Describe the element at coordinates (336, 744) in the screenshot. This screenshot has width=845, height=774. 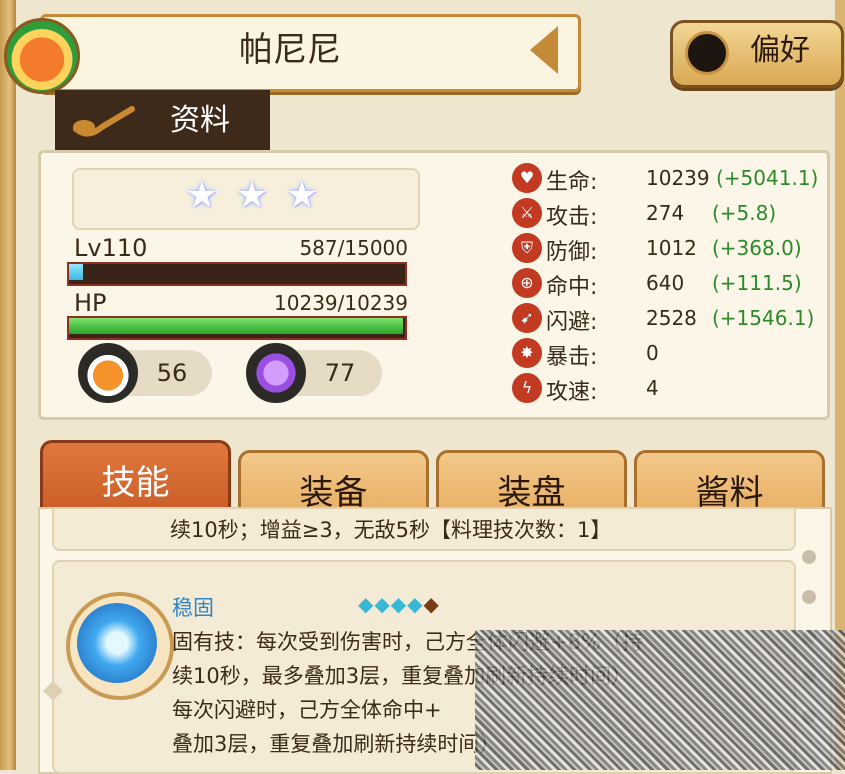
I see `skill-description-line: 叠加3层，重复叠加刷新持续时间）` at that location.